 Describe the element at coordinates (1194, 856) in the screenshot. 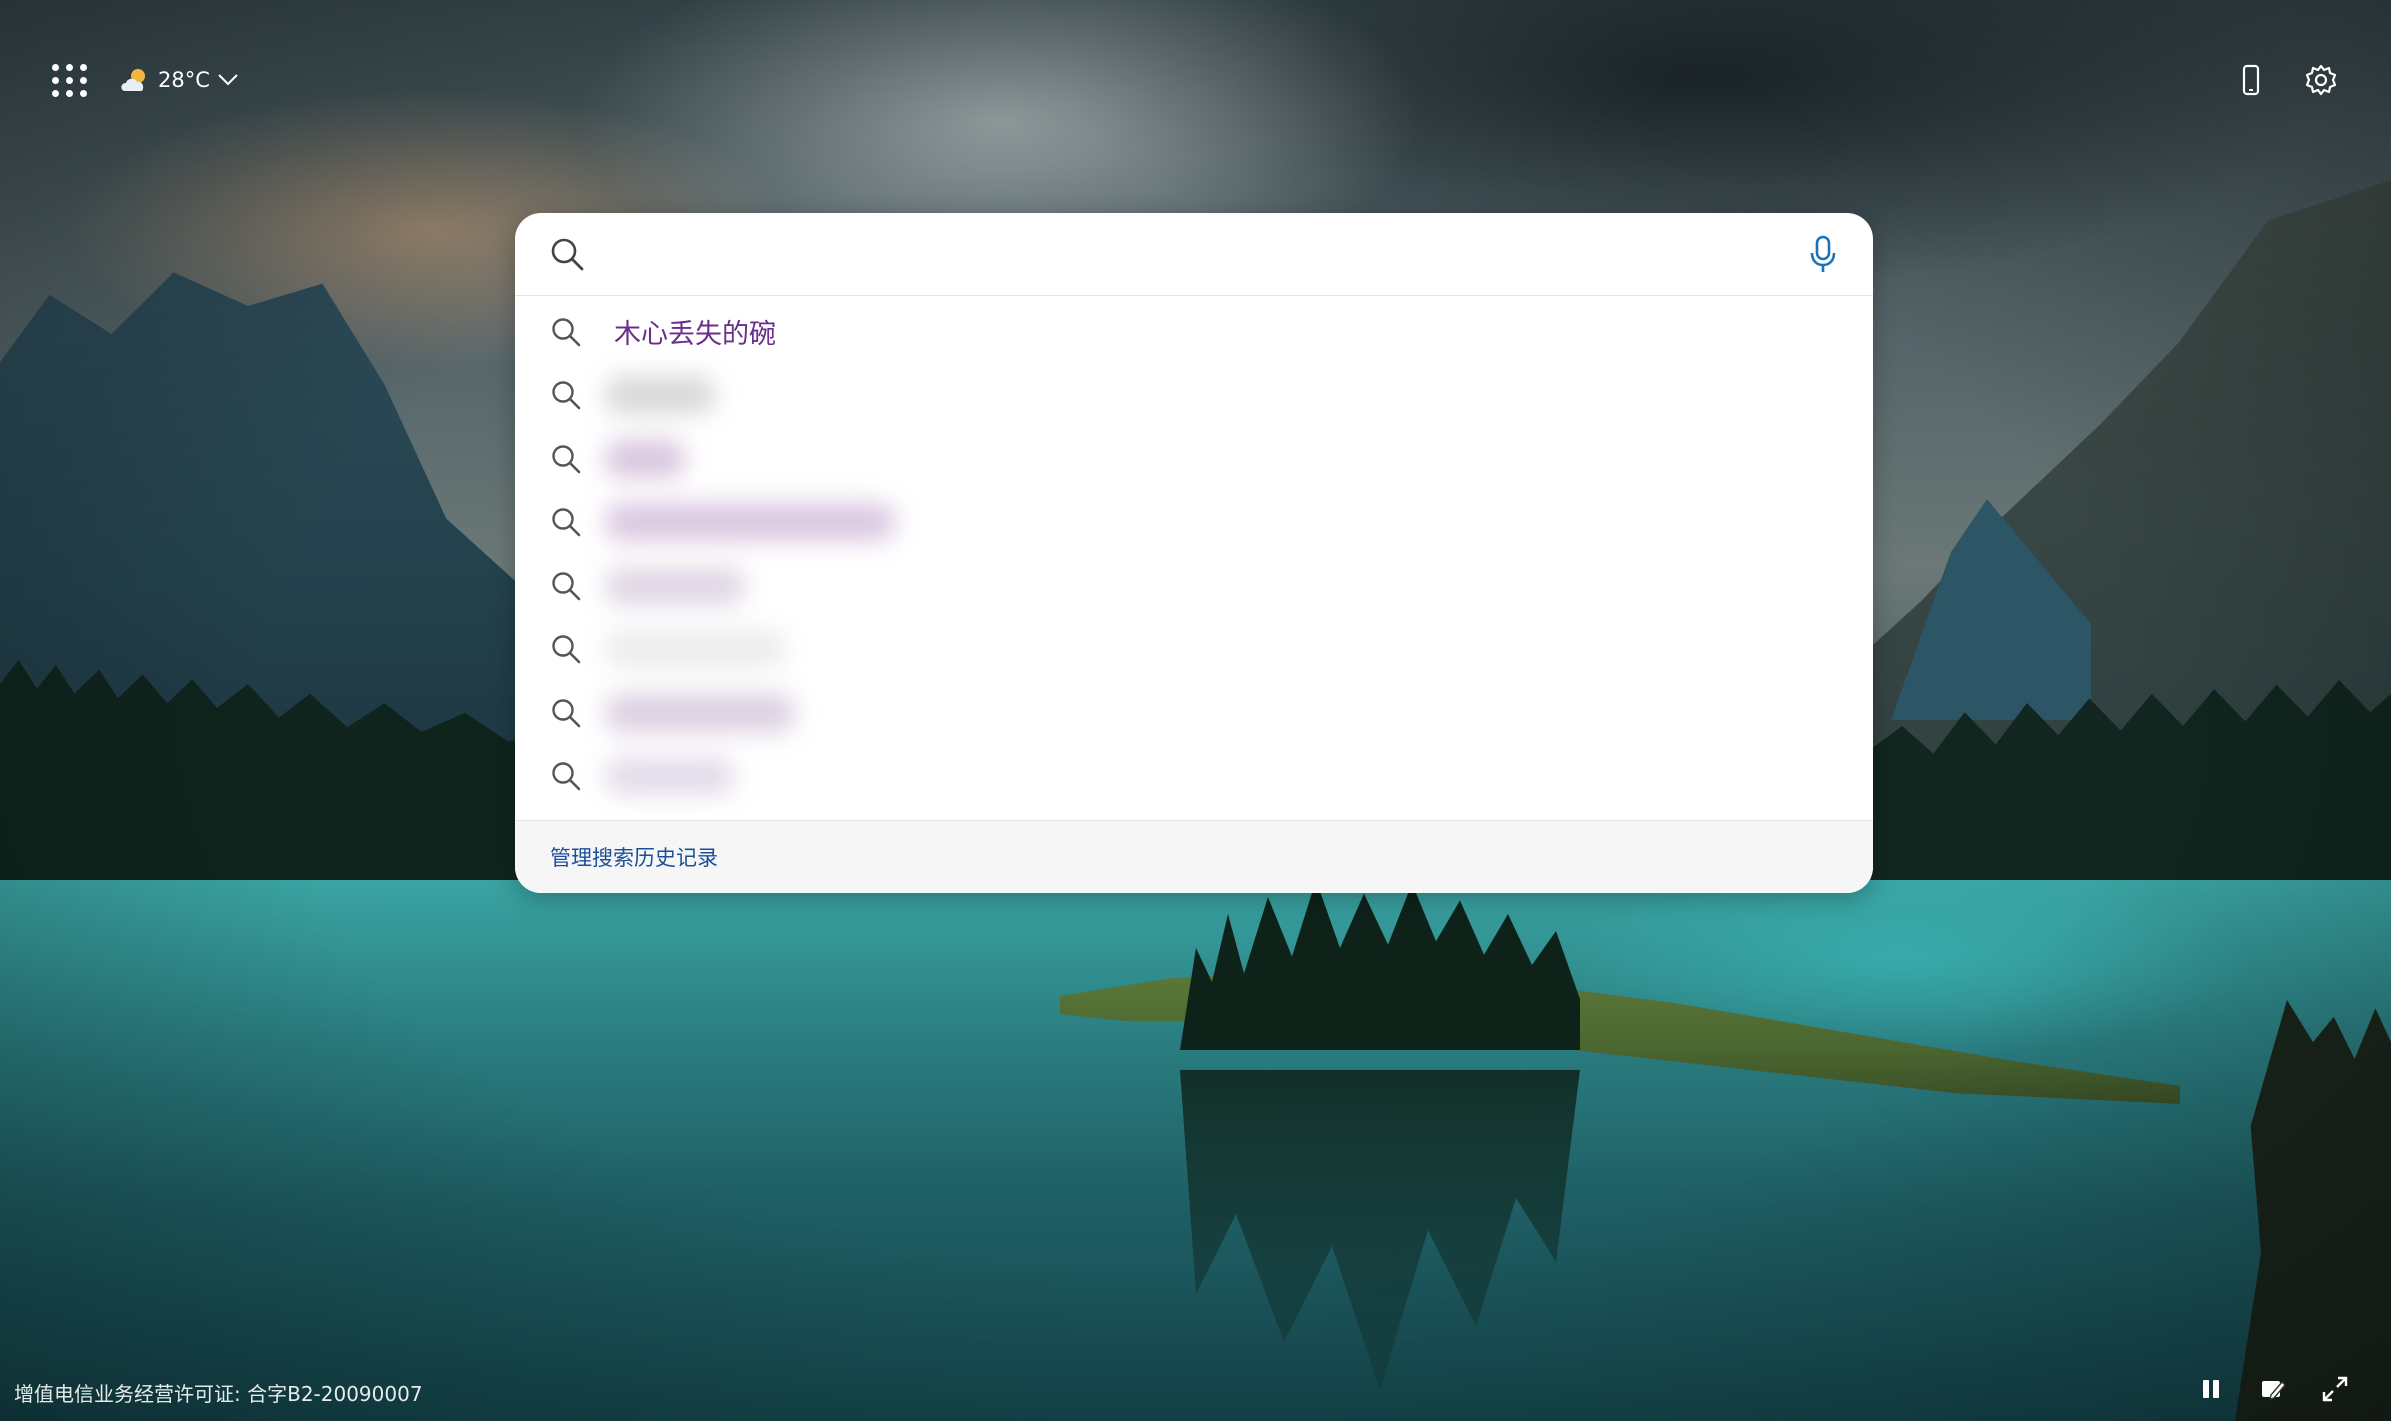

I see `search-panel-footer: 管理搜索历史记录` at that location.